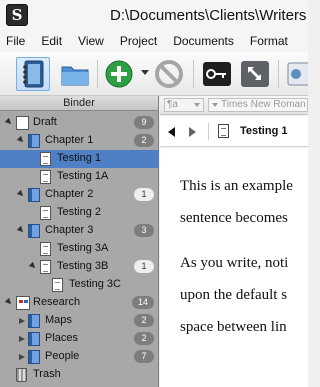 Image resolution: width=320 pixels, height=387 pixels. I want to click on menu-format: Format, so click(269, 41).